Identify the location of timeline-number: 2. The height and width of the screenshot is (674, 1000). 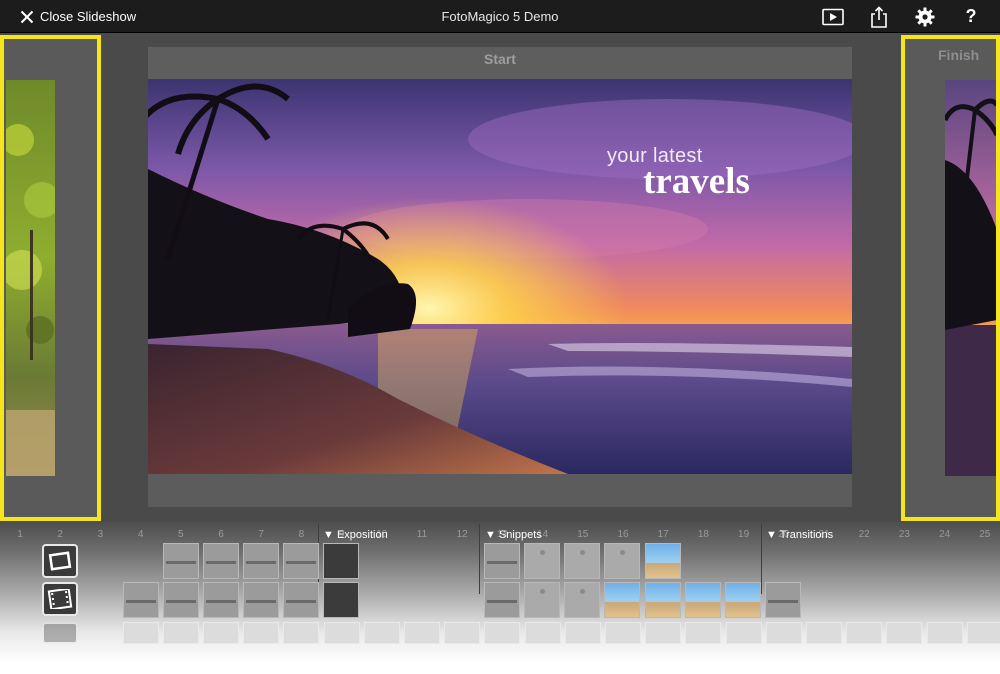
(60, 534).